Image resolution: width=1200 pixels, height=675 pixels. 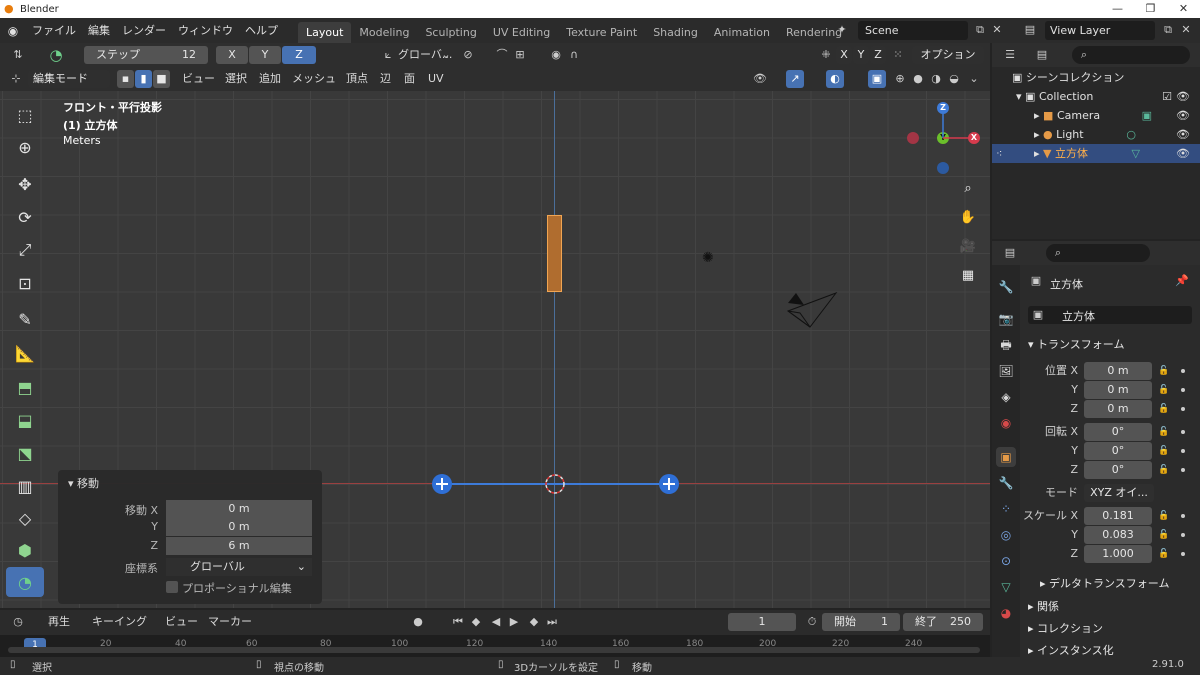 What do you see at coordinates (521, 32) in the screenshot?
I see `tab-uv-editing: UV Editing` at bounding box center [521, 32].